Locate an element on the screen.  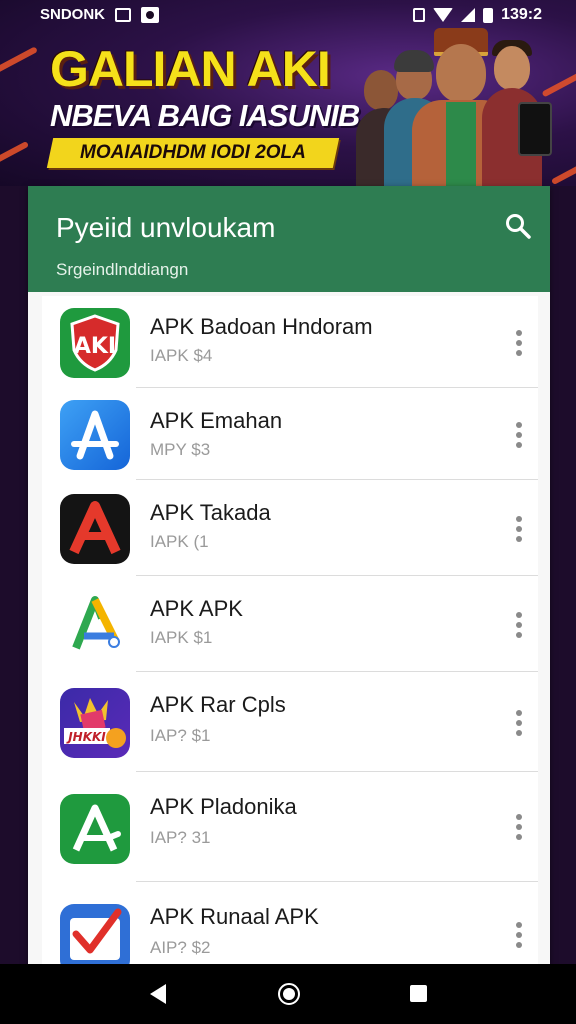
status-bar: SNDONK 139:2 is located at coordinates (288, 16).